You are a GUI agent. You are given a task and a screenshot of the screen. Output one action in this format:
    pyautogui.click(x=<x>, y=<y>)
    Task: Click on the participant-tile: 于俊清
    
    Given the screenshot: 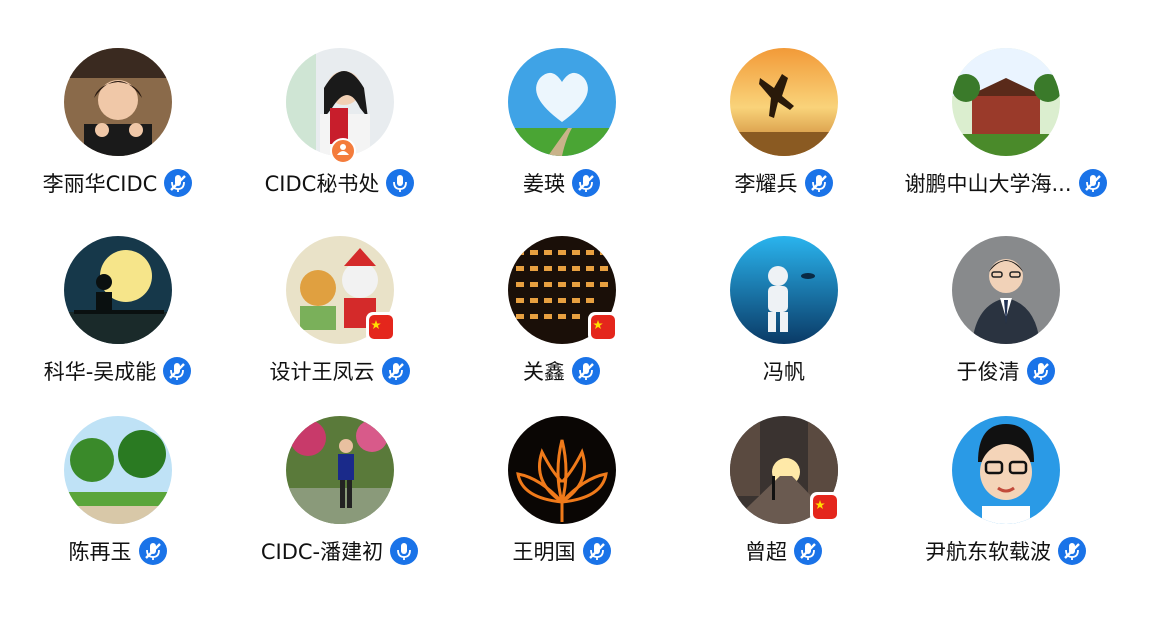 What is the action you would take?
    pyautogui.click(x=1006, y=312)
    